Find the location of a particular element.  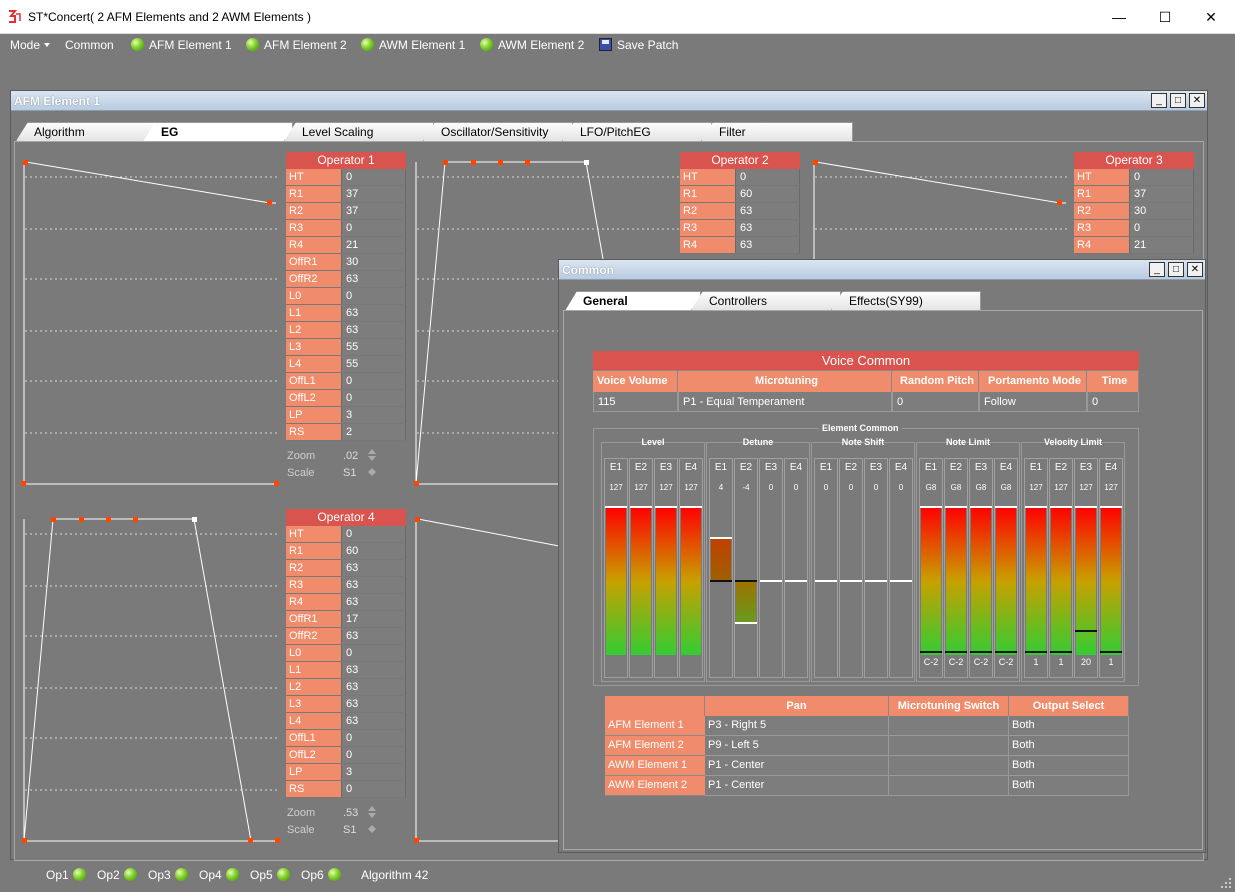

operator-toggle-2: Op2 is located at coordinates (117, 875).